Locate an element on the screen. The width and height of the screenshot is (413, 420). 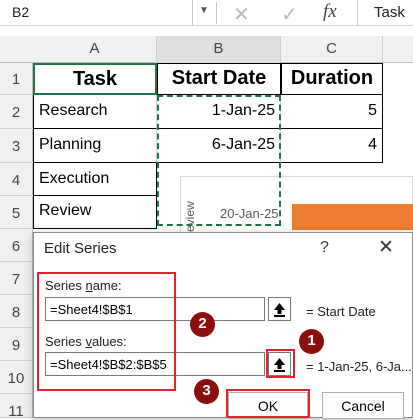
name-box-dropdown-icon: ▼ is located at coordinates (204, 10).